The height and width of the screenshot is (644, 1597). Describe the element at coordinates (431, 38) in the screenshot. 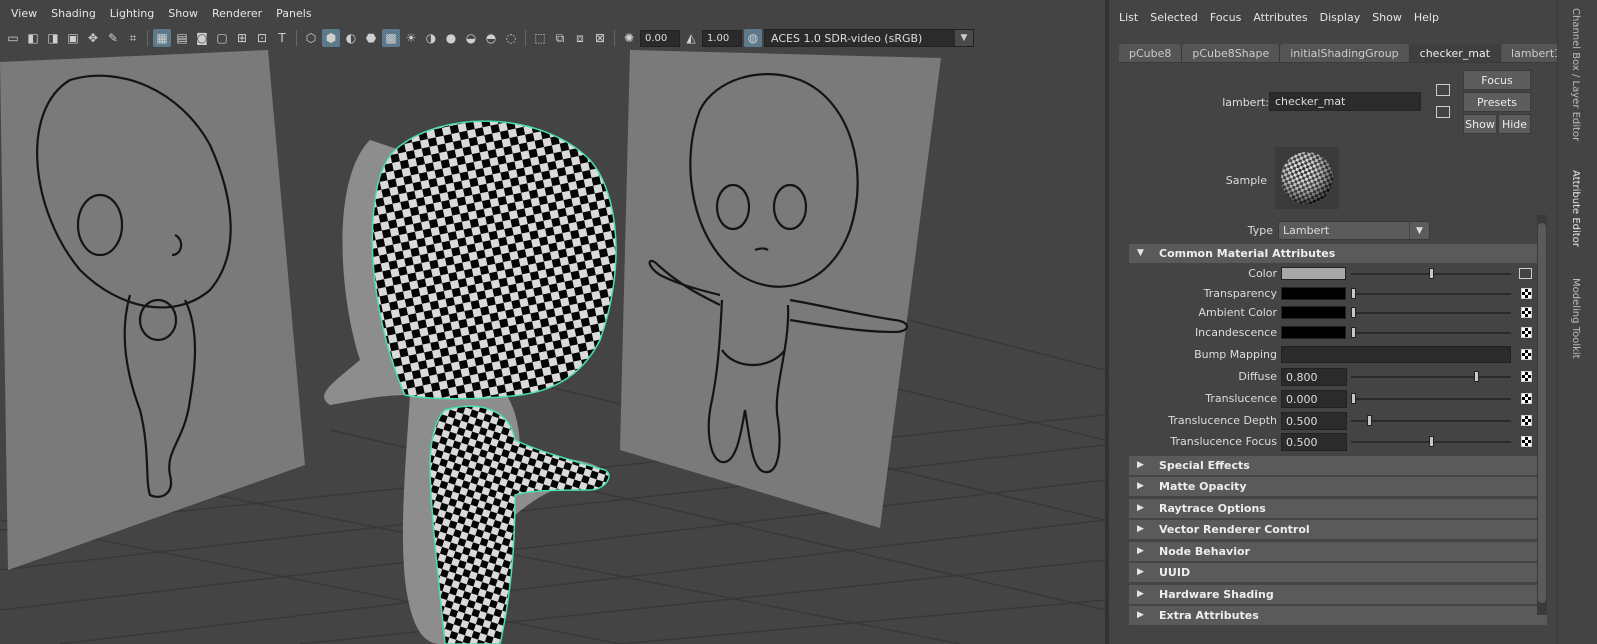

I see `shadows-icon: ◑` at that location.